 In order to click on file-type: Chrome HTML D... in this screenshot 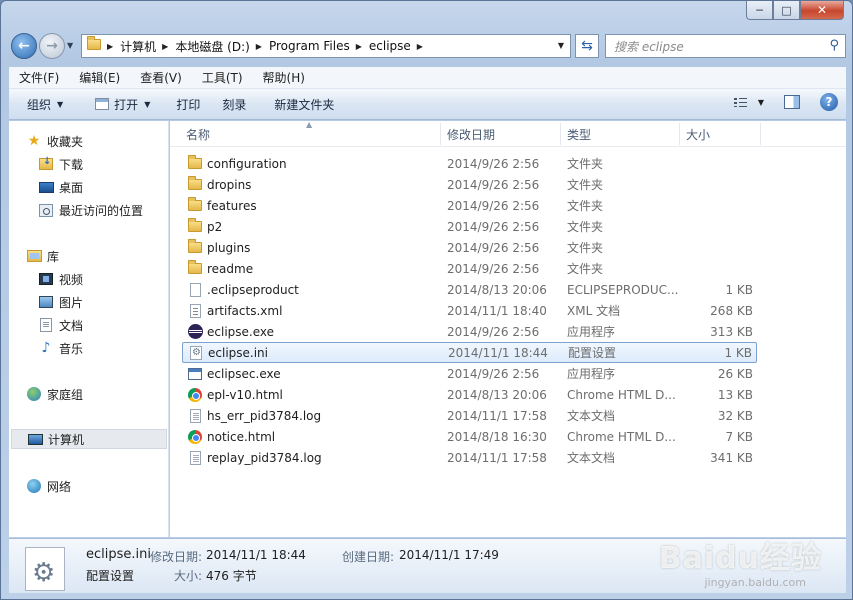, I will do `click(621, 394)`.